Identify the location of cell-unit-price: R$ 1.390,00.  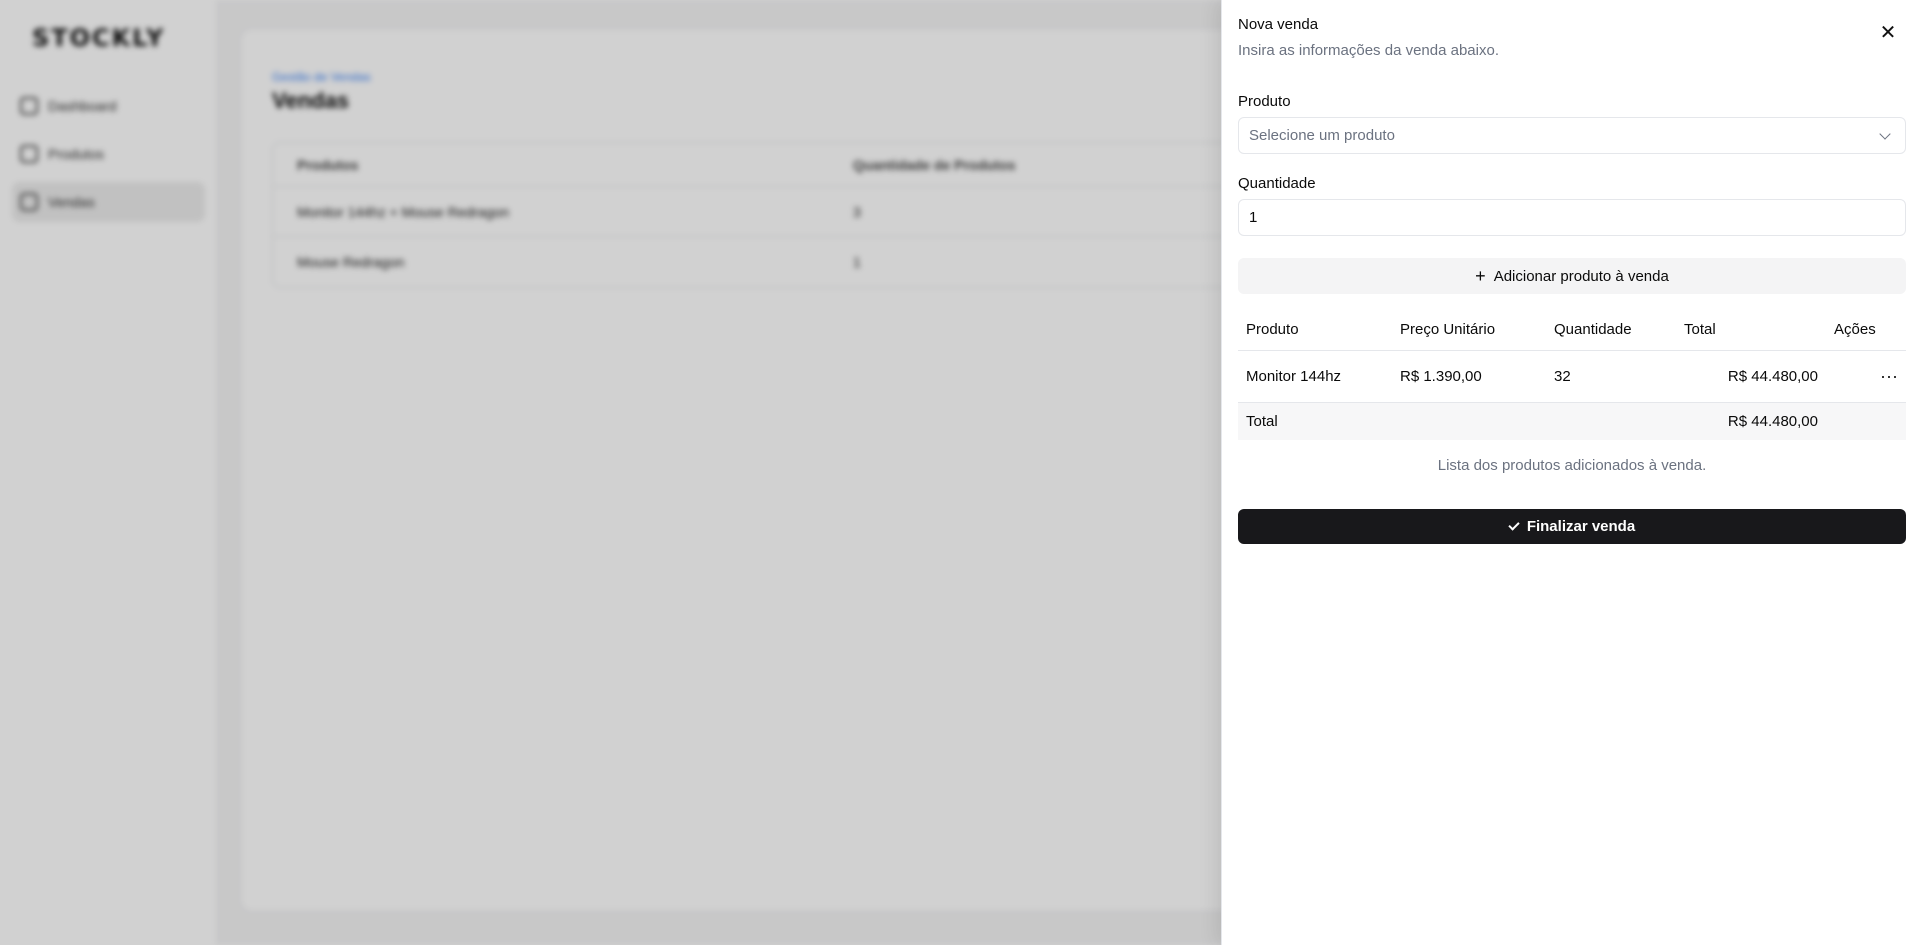
(1469, 376).